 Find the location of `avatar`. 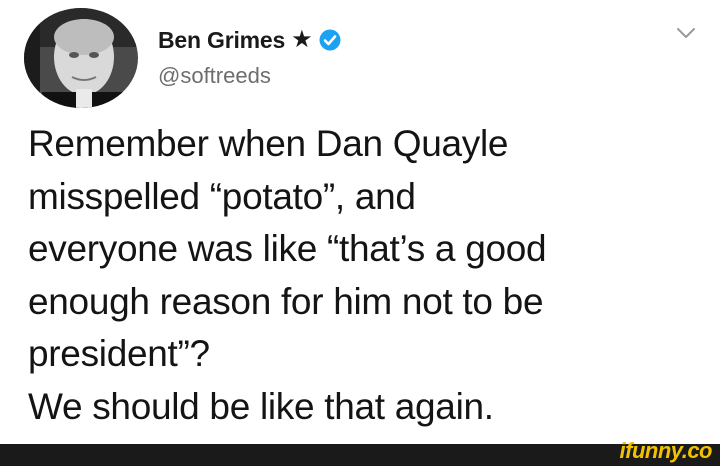

avatar is located at coordinates (81, 58).